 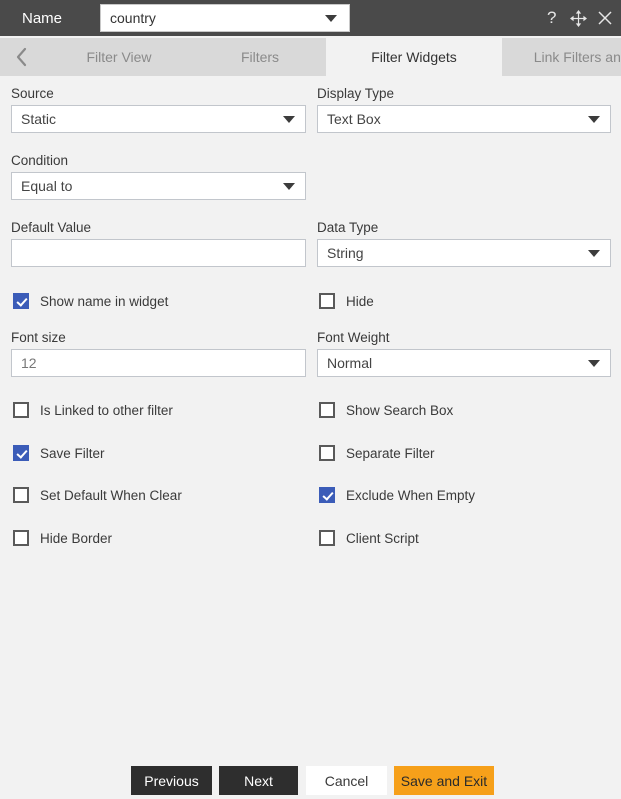 What do you see at coordinates (158, 119) in the screenshot?
I see `source-select: Static` at bounding box center [158, 119].